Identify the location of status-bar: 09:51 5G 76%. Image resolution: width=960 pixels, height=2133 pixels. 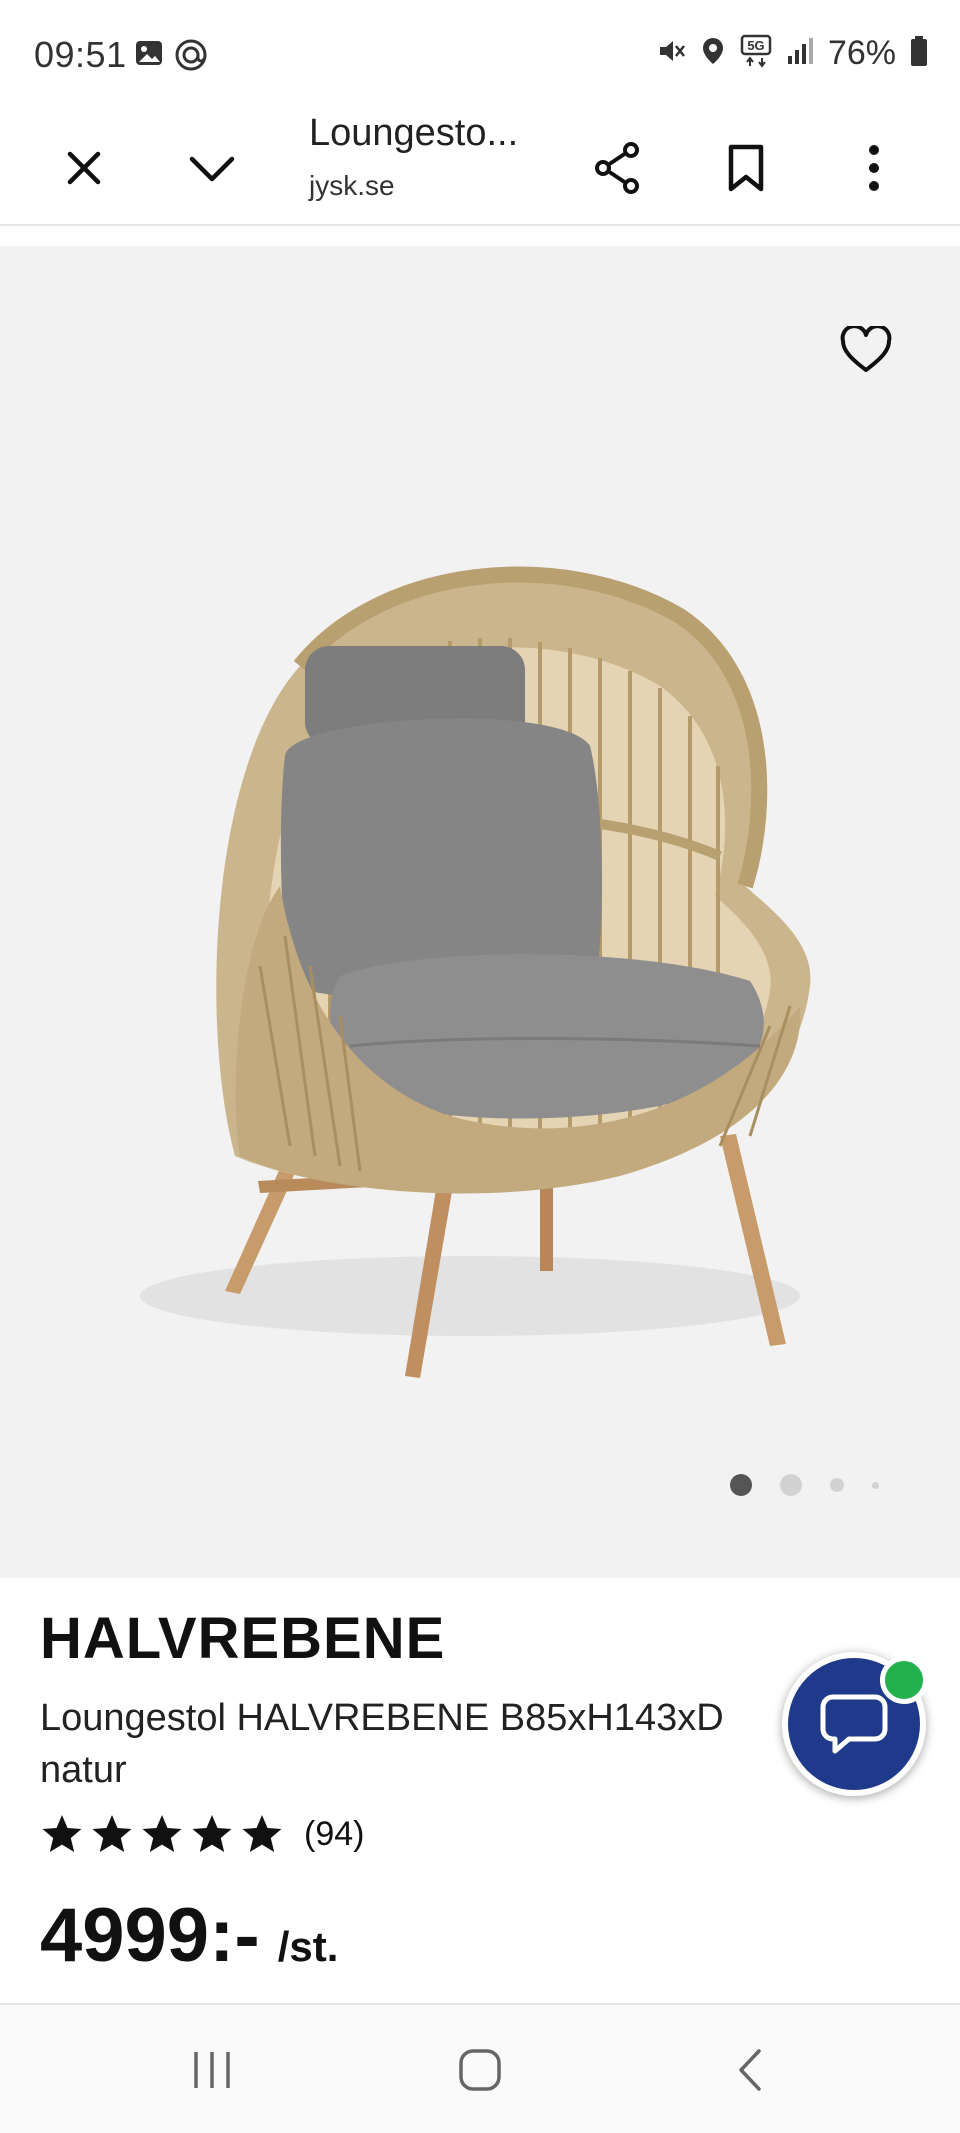
(480, 54).